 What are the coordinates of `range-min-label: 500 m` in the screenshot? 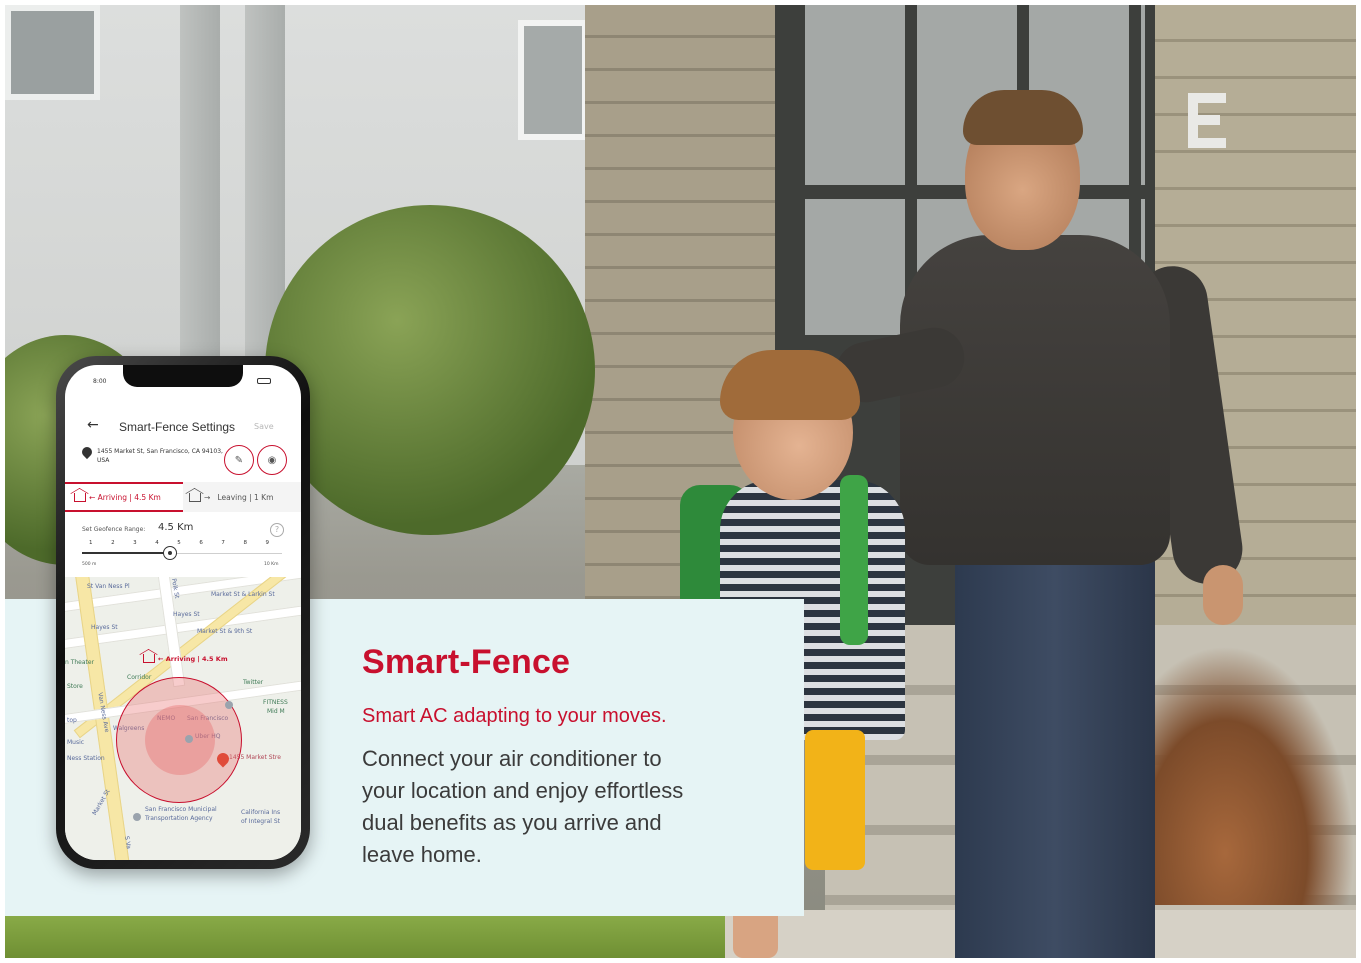 It's located at (89, 564).